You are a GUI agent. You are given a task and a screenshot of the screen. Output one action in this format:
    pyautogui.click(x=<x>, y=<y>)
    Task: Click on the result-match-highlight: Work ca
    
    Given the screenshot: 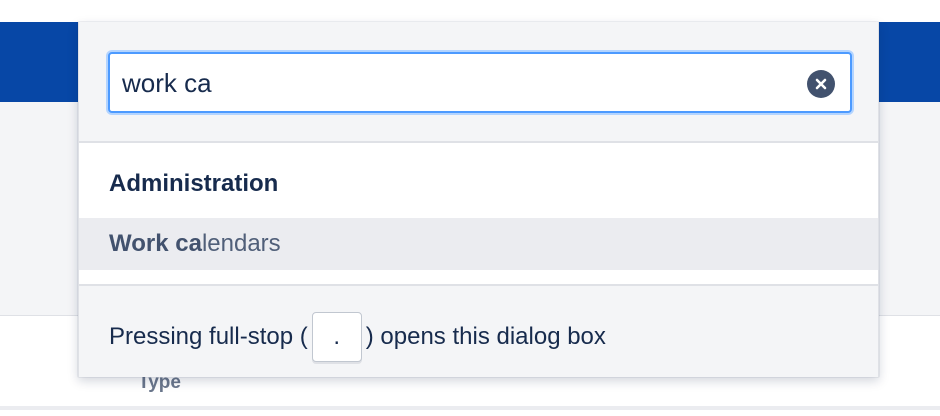 What is the action you would take?
    pyautogui.click(x=155, y=243)
    